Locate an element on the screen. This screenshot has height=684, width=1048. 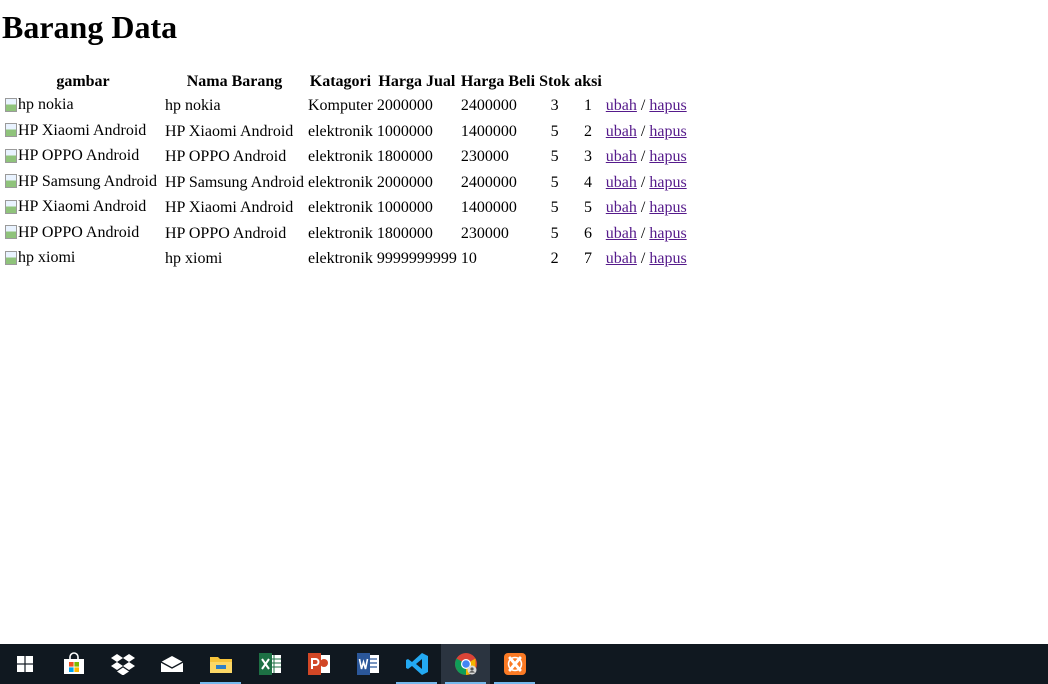
vscode-icon is located at coordinates (416, 664).